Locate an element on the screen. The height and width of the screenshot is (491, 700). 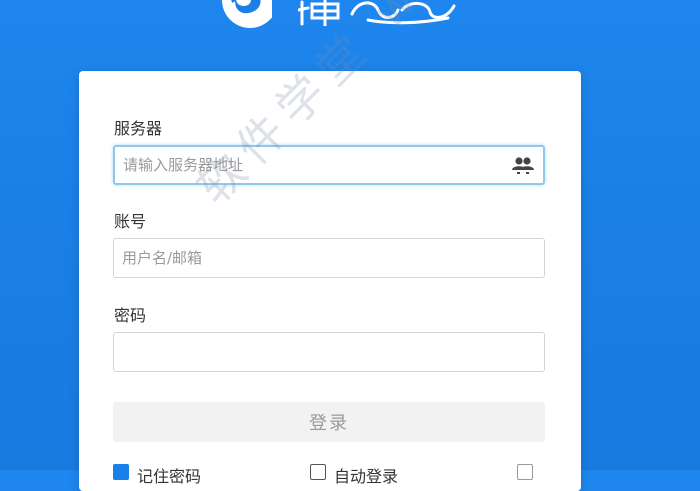
app-header is located at coordinates (350, 20).